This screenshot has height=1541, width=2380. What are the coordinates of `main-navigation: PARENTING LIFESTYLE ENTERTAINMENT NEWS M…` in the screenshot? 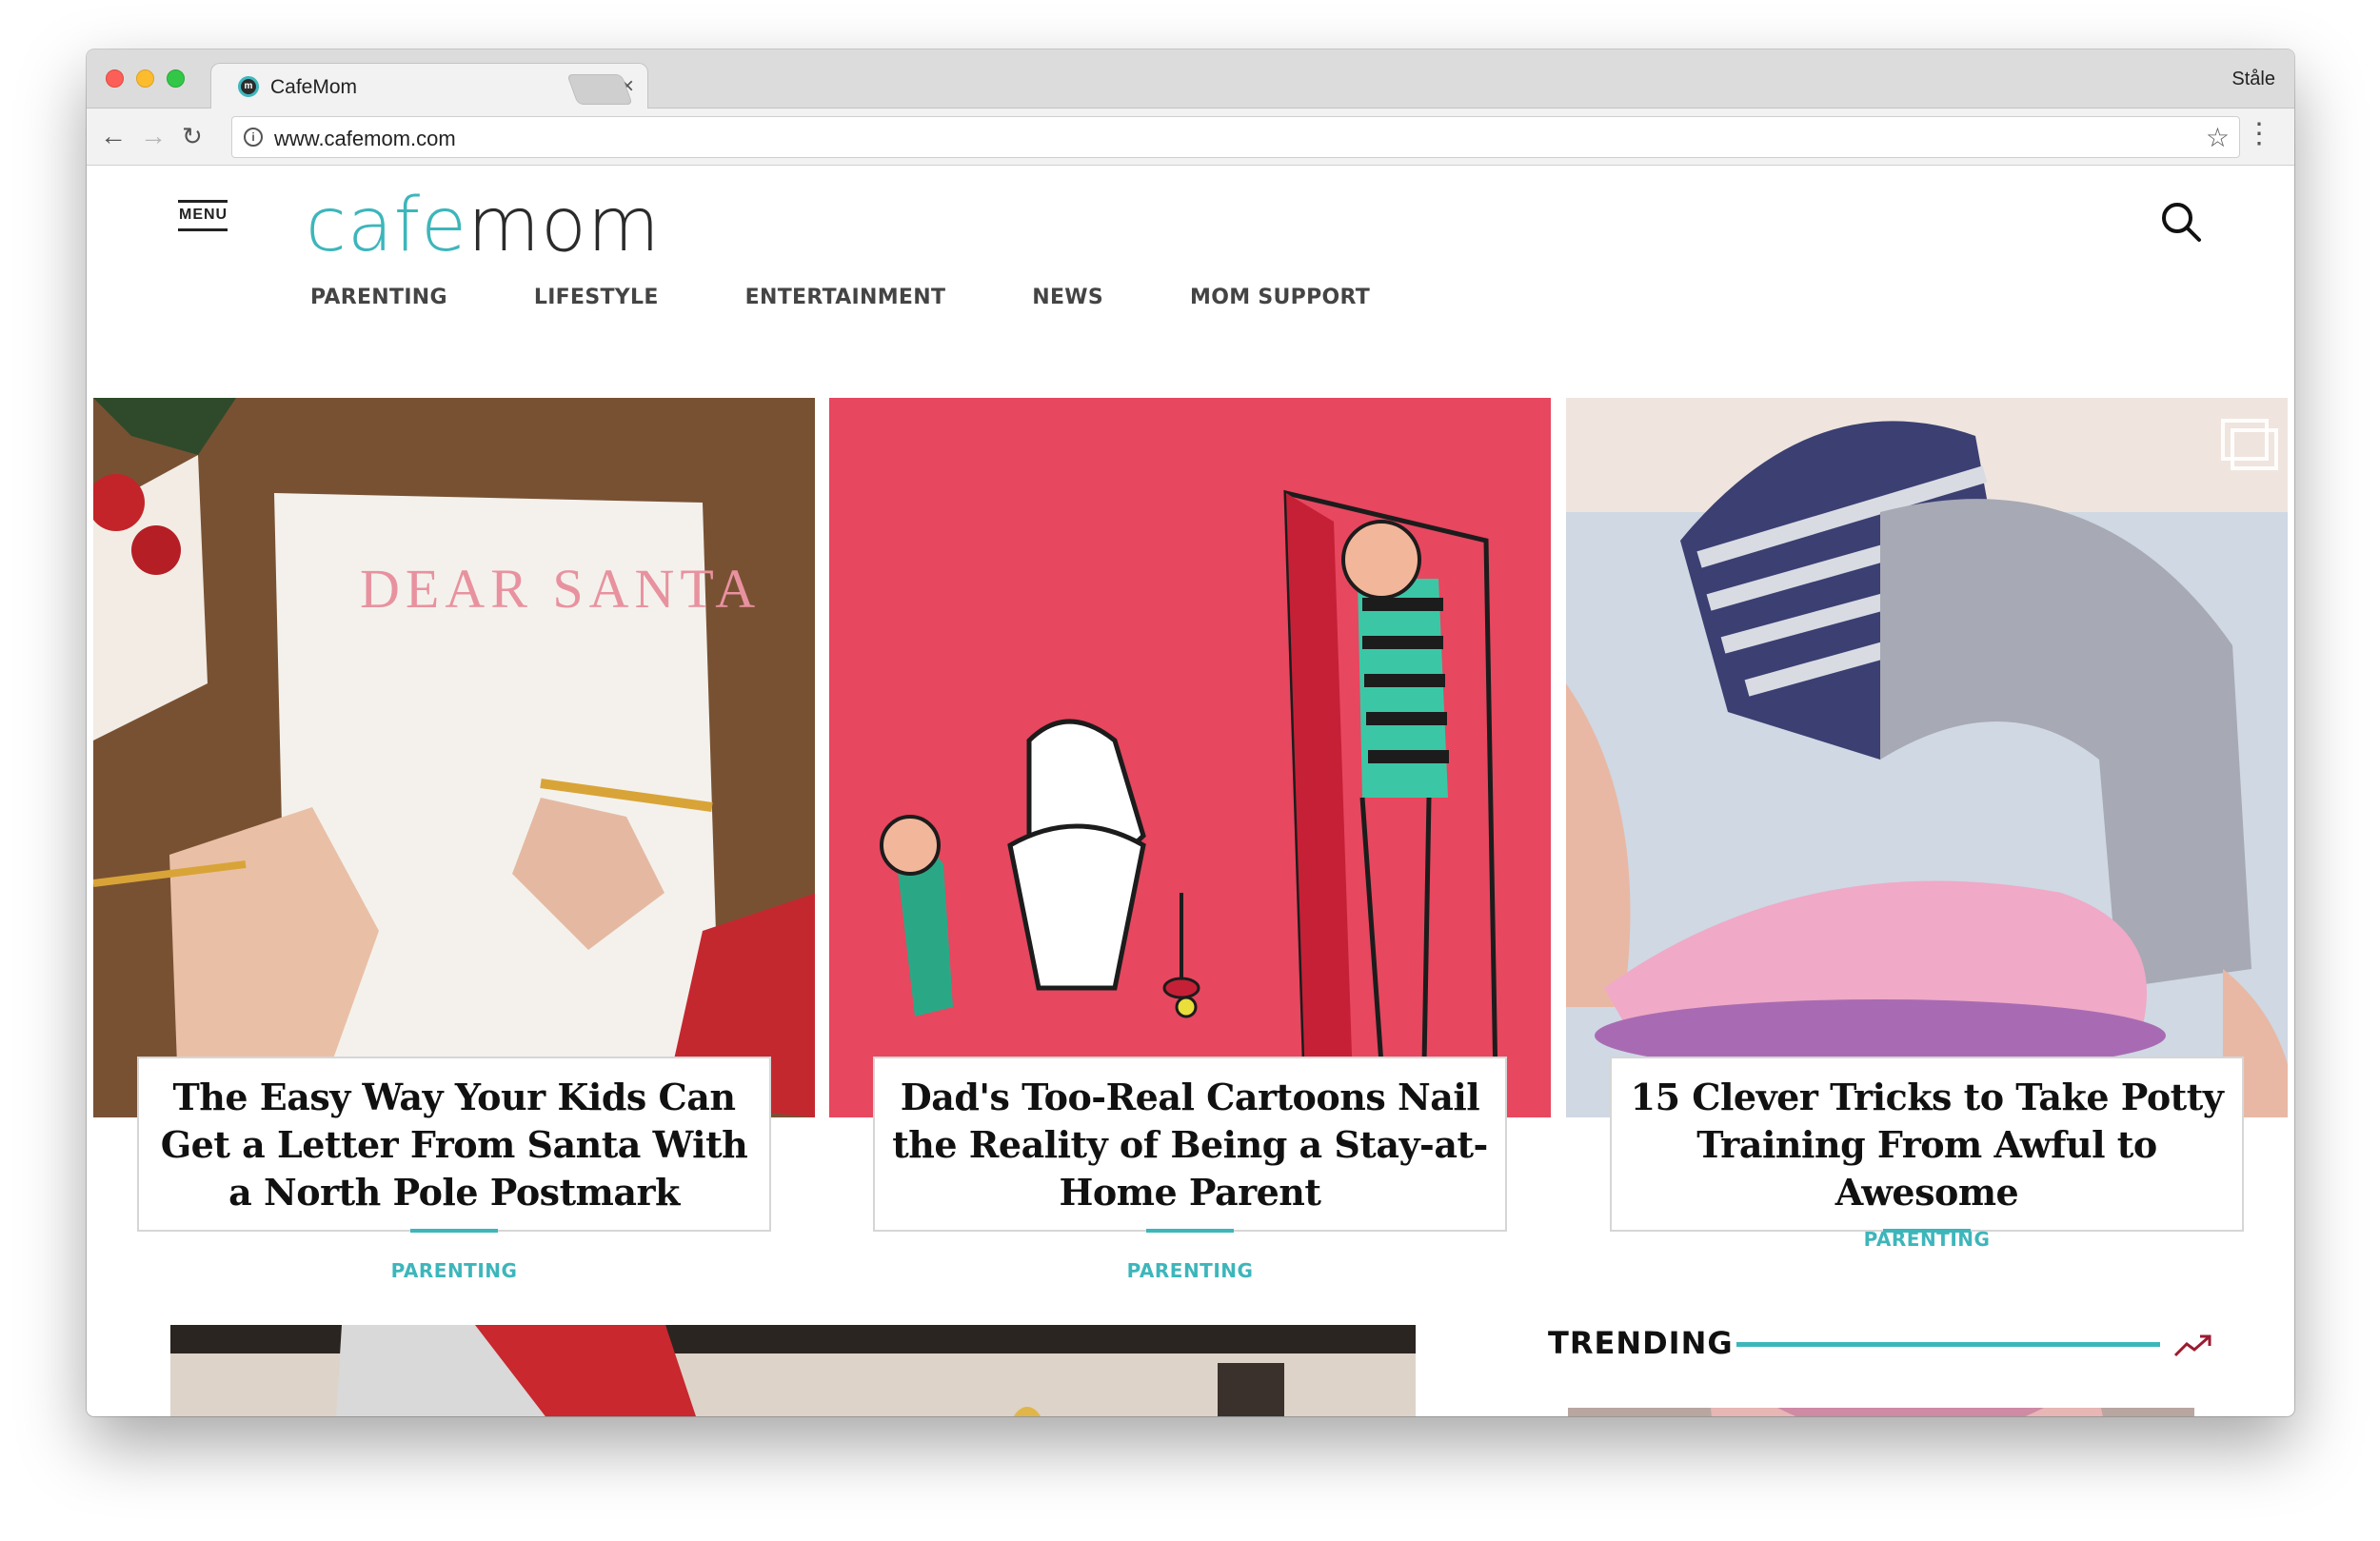 It's located at (883, 297).